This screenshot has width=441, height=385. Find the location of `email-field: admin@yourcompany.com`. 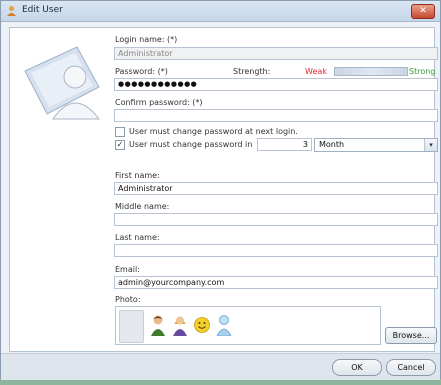

email-field: admin@yourcompany.com is located at coordinates (276, 282).